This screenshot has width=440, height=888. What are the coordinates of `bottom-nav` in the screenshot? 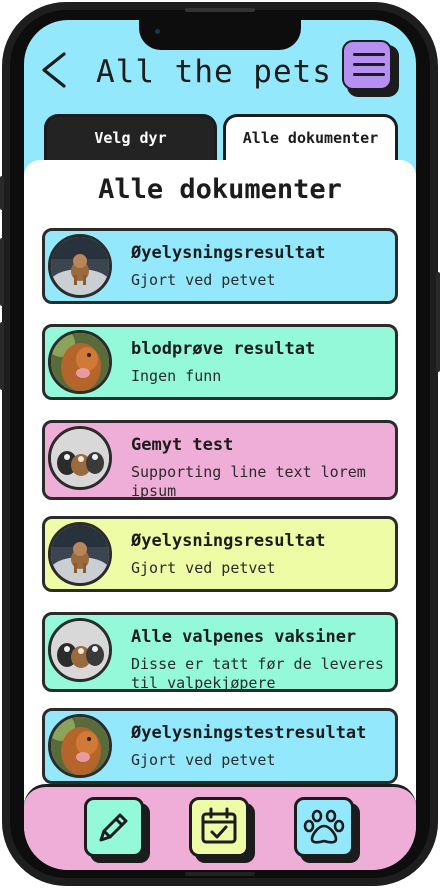 It's located at (220, 827).